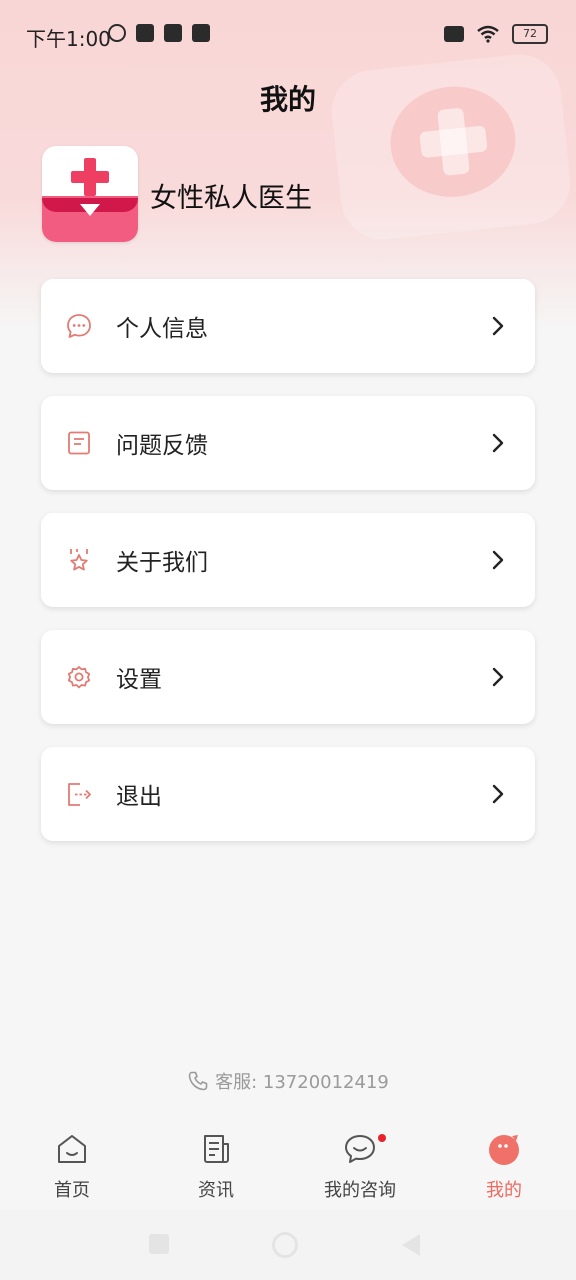 The width and height of the screenshot is (576, 1280). Describe the element at coordinates (504, 1190) in the screenshot. I see `tab-label: 我的` at that location.